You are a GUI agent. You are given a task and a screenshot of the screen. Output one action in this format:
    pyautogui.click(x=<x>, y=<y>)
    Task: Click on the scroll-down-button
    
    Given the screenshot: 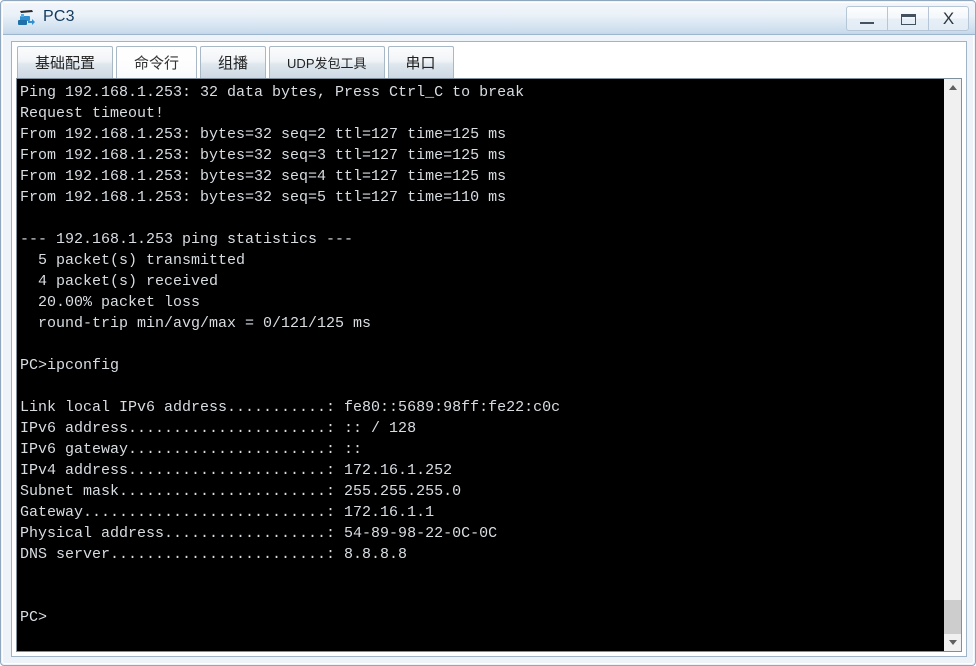 What is the action you would take?
    pyautogui.click(x=952, y=642)
    